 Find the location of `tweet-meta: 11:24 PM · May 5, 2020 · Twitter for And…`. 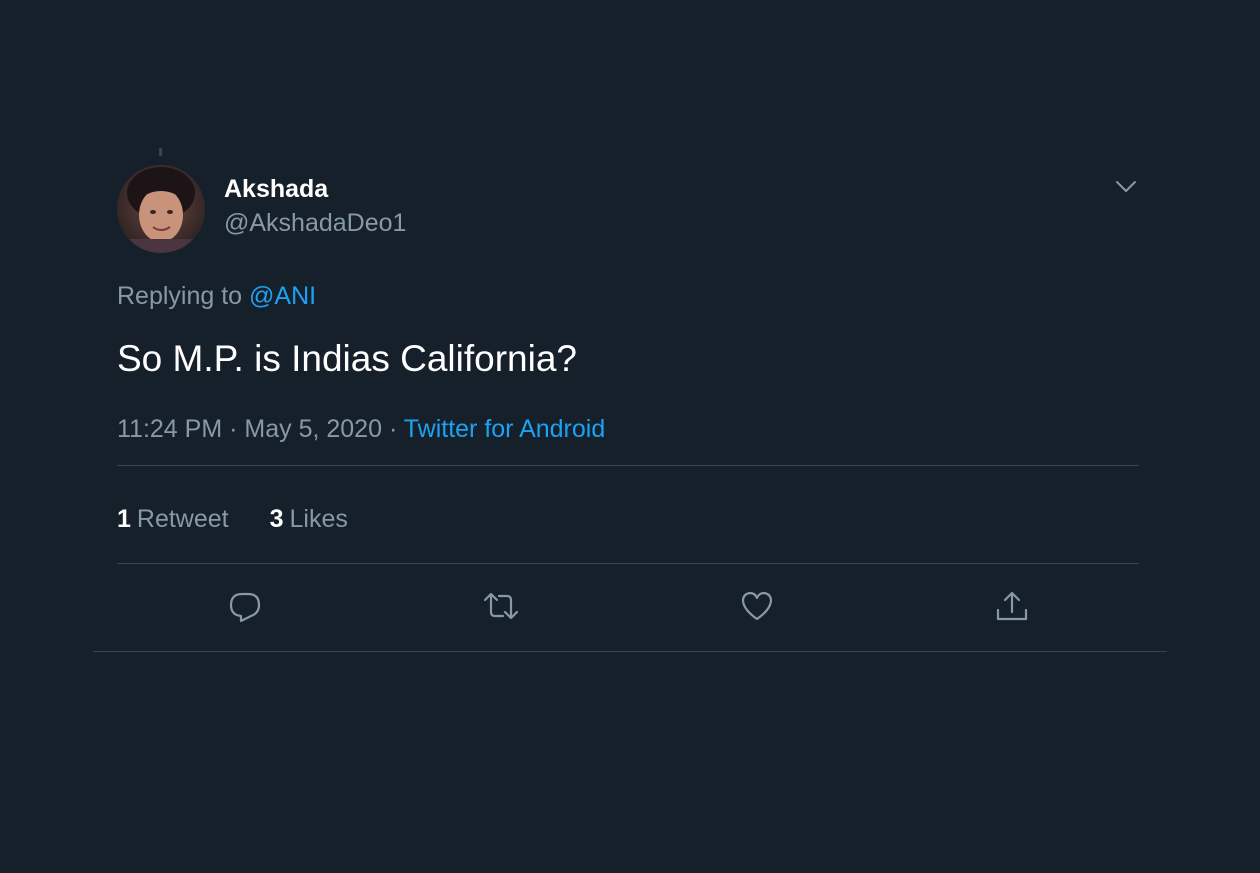

tweet-meta: 11:24 PM · May 5, 2020 · Twitter for And… is located at coordinates (361, 429).